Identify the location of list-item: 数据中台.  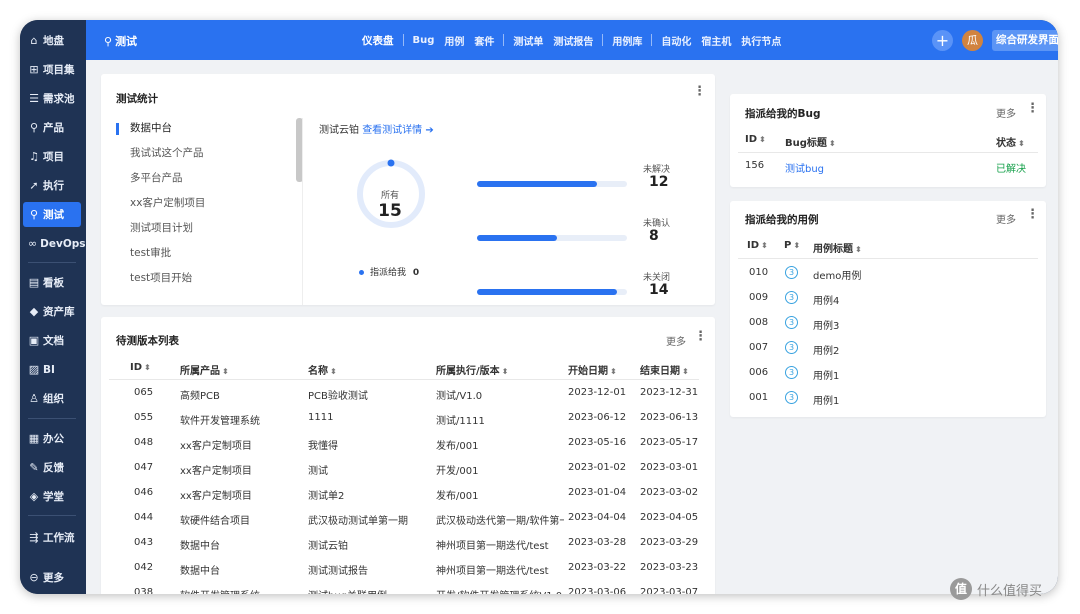
(151, 127).